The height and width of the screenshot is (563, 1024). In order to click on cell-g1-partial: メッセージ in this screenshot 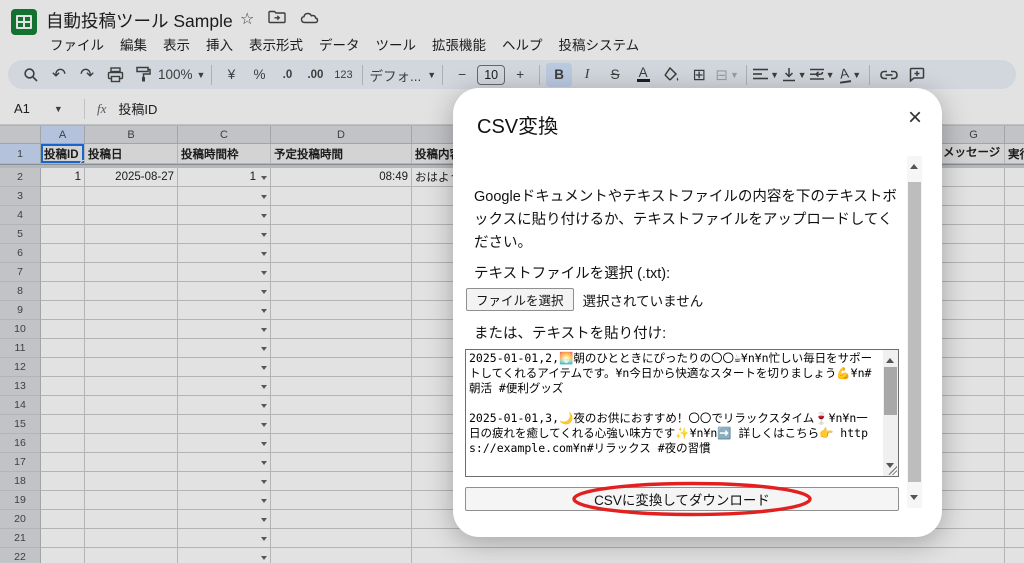, I will do `click(971, 153)`.